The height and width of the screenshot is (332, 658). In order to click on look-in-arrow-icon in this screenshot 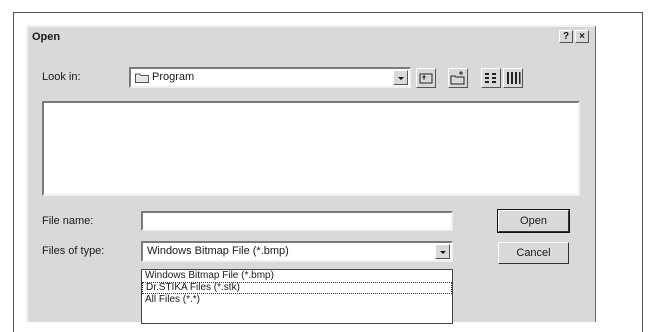, I will do `click(400, 77)`.